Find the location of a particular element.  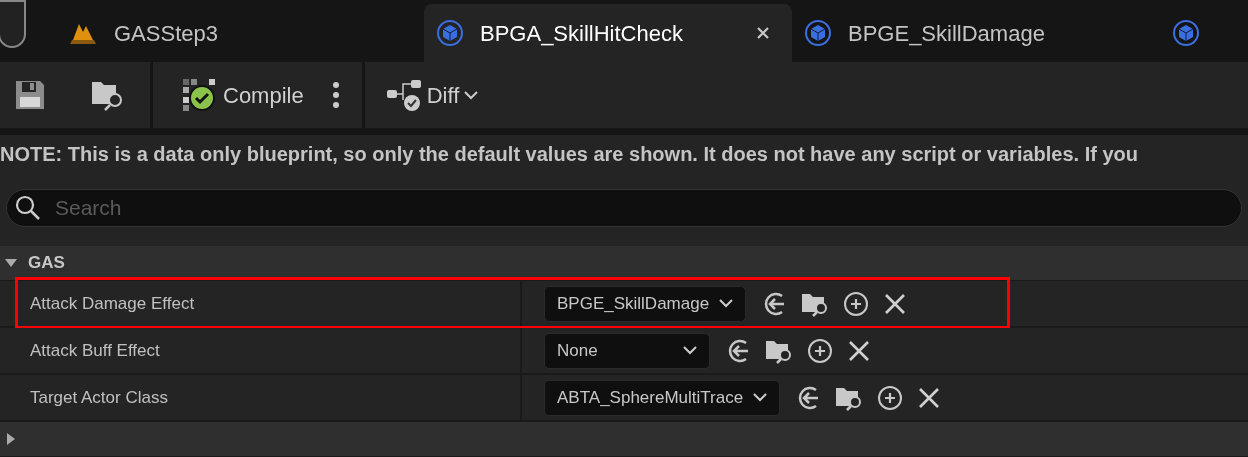

asset-dropdown: ABTA_SphereMultiTrace is located at coordinates (662, 397).